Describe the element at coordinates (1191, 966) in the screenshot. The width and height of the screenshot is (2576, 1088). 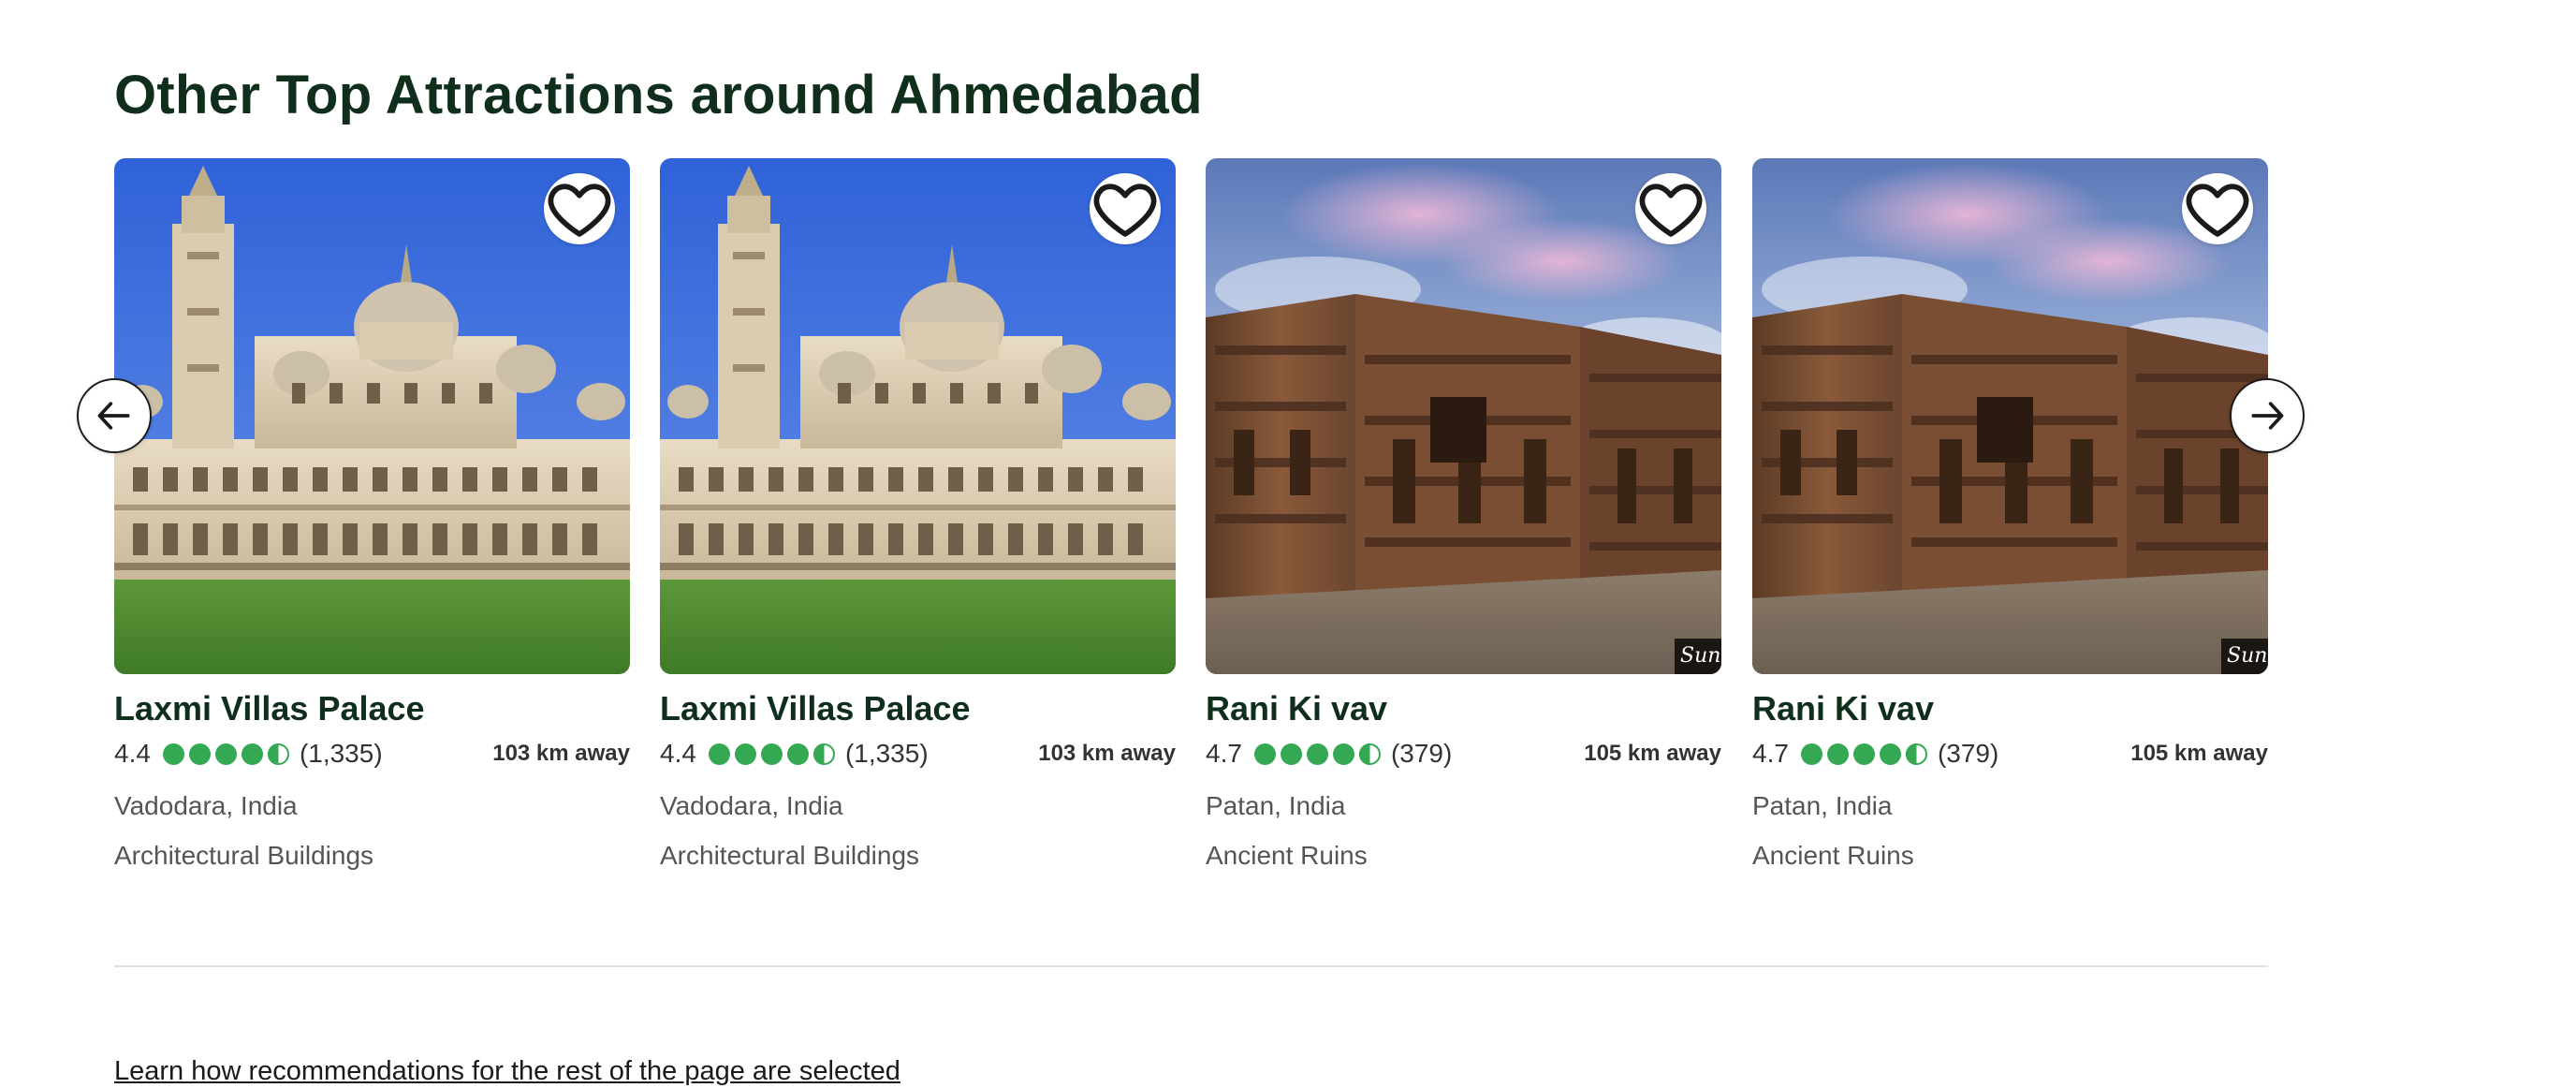
I see `section-divider` at that location.